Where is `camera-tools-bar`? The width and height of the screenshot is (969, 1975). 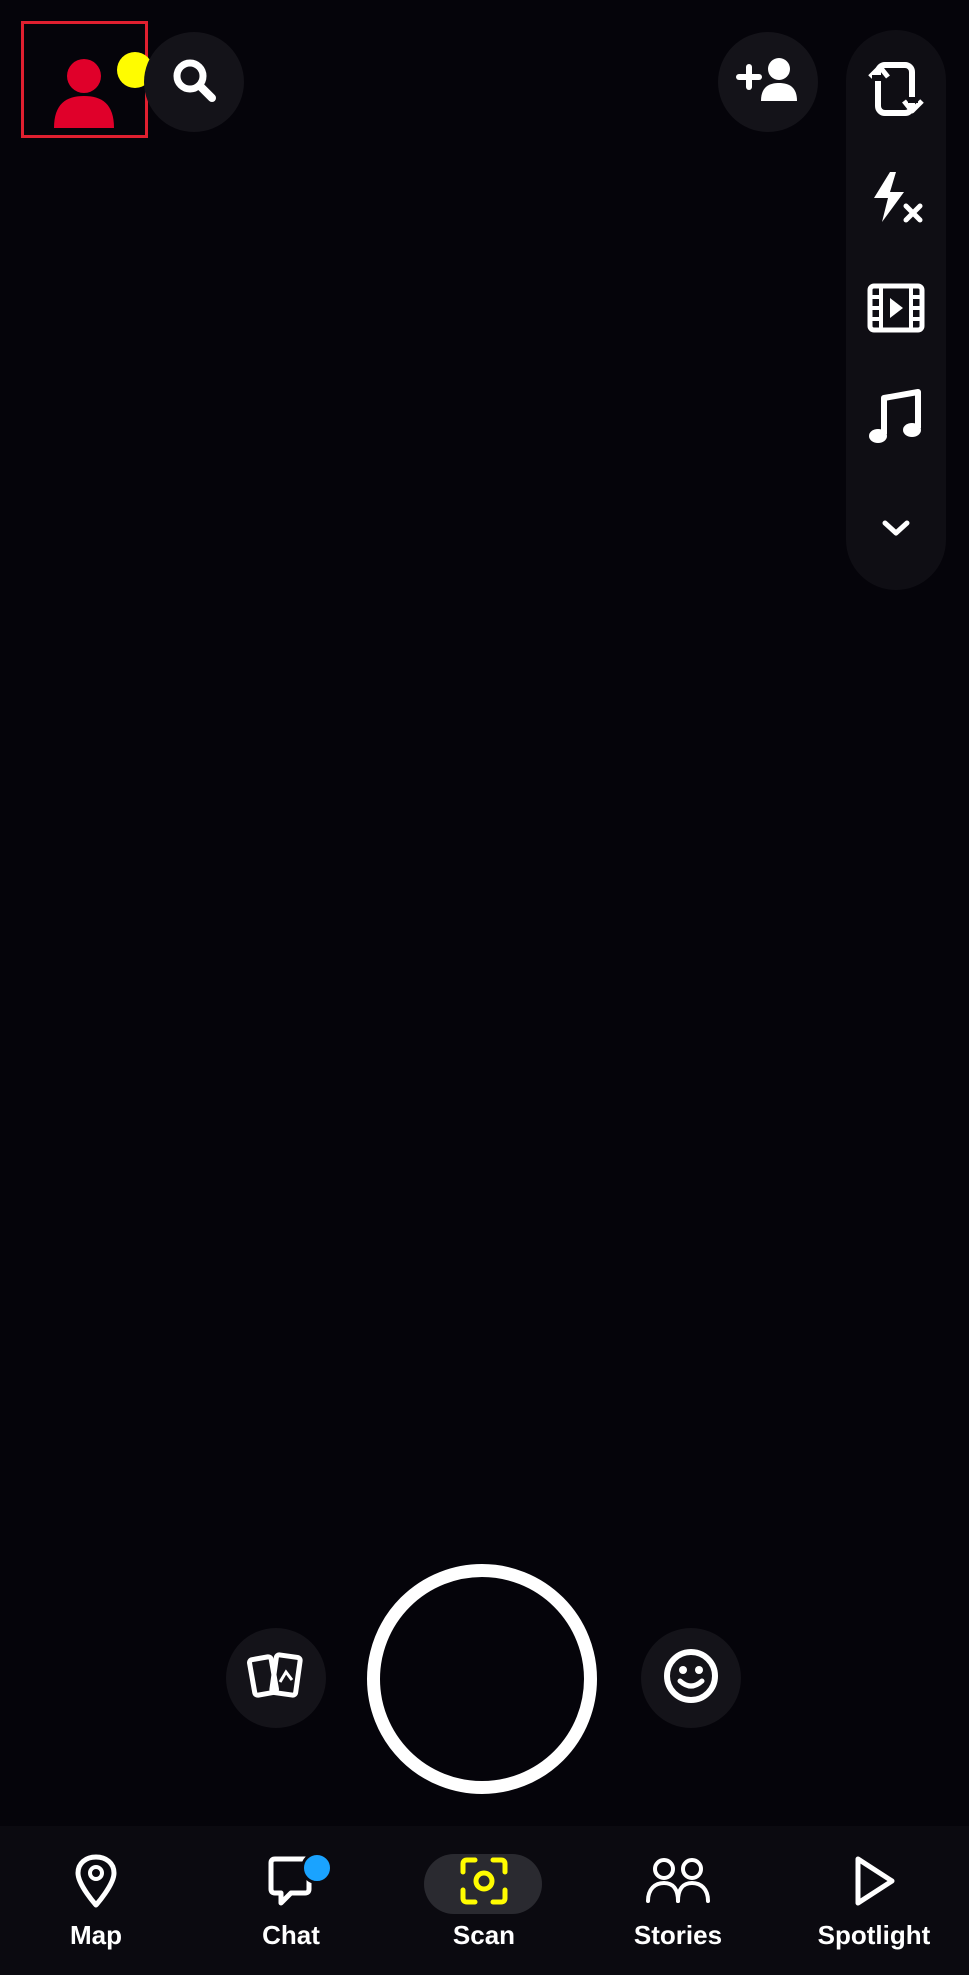 camera-tools-bar is located at coordinates (896, 310).